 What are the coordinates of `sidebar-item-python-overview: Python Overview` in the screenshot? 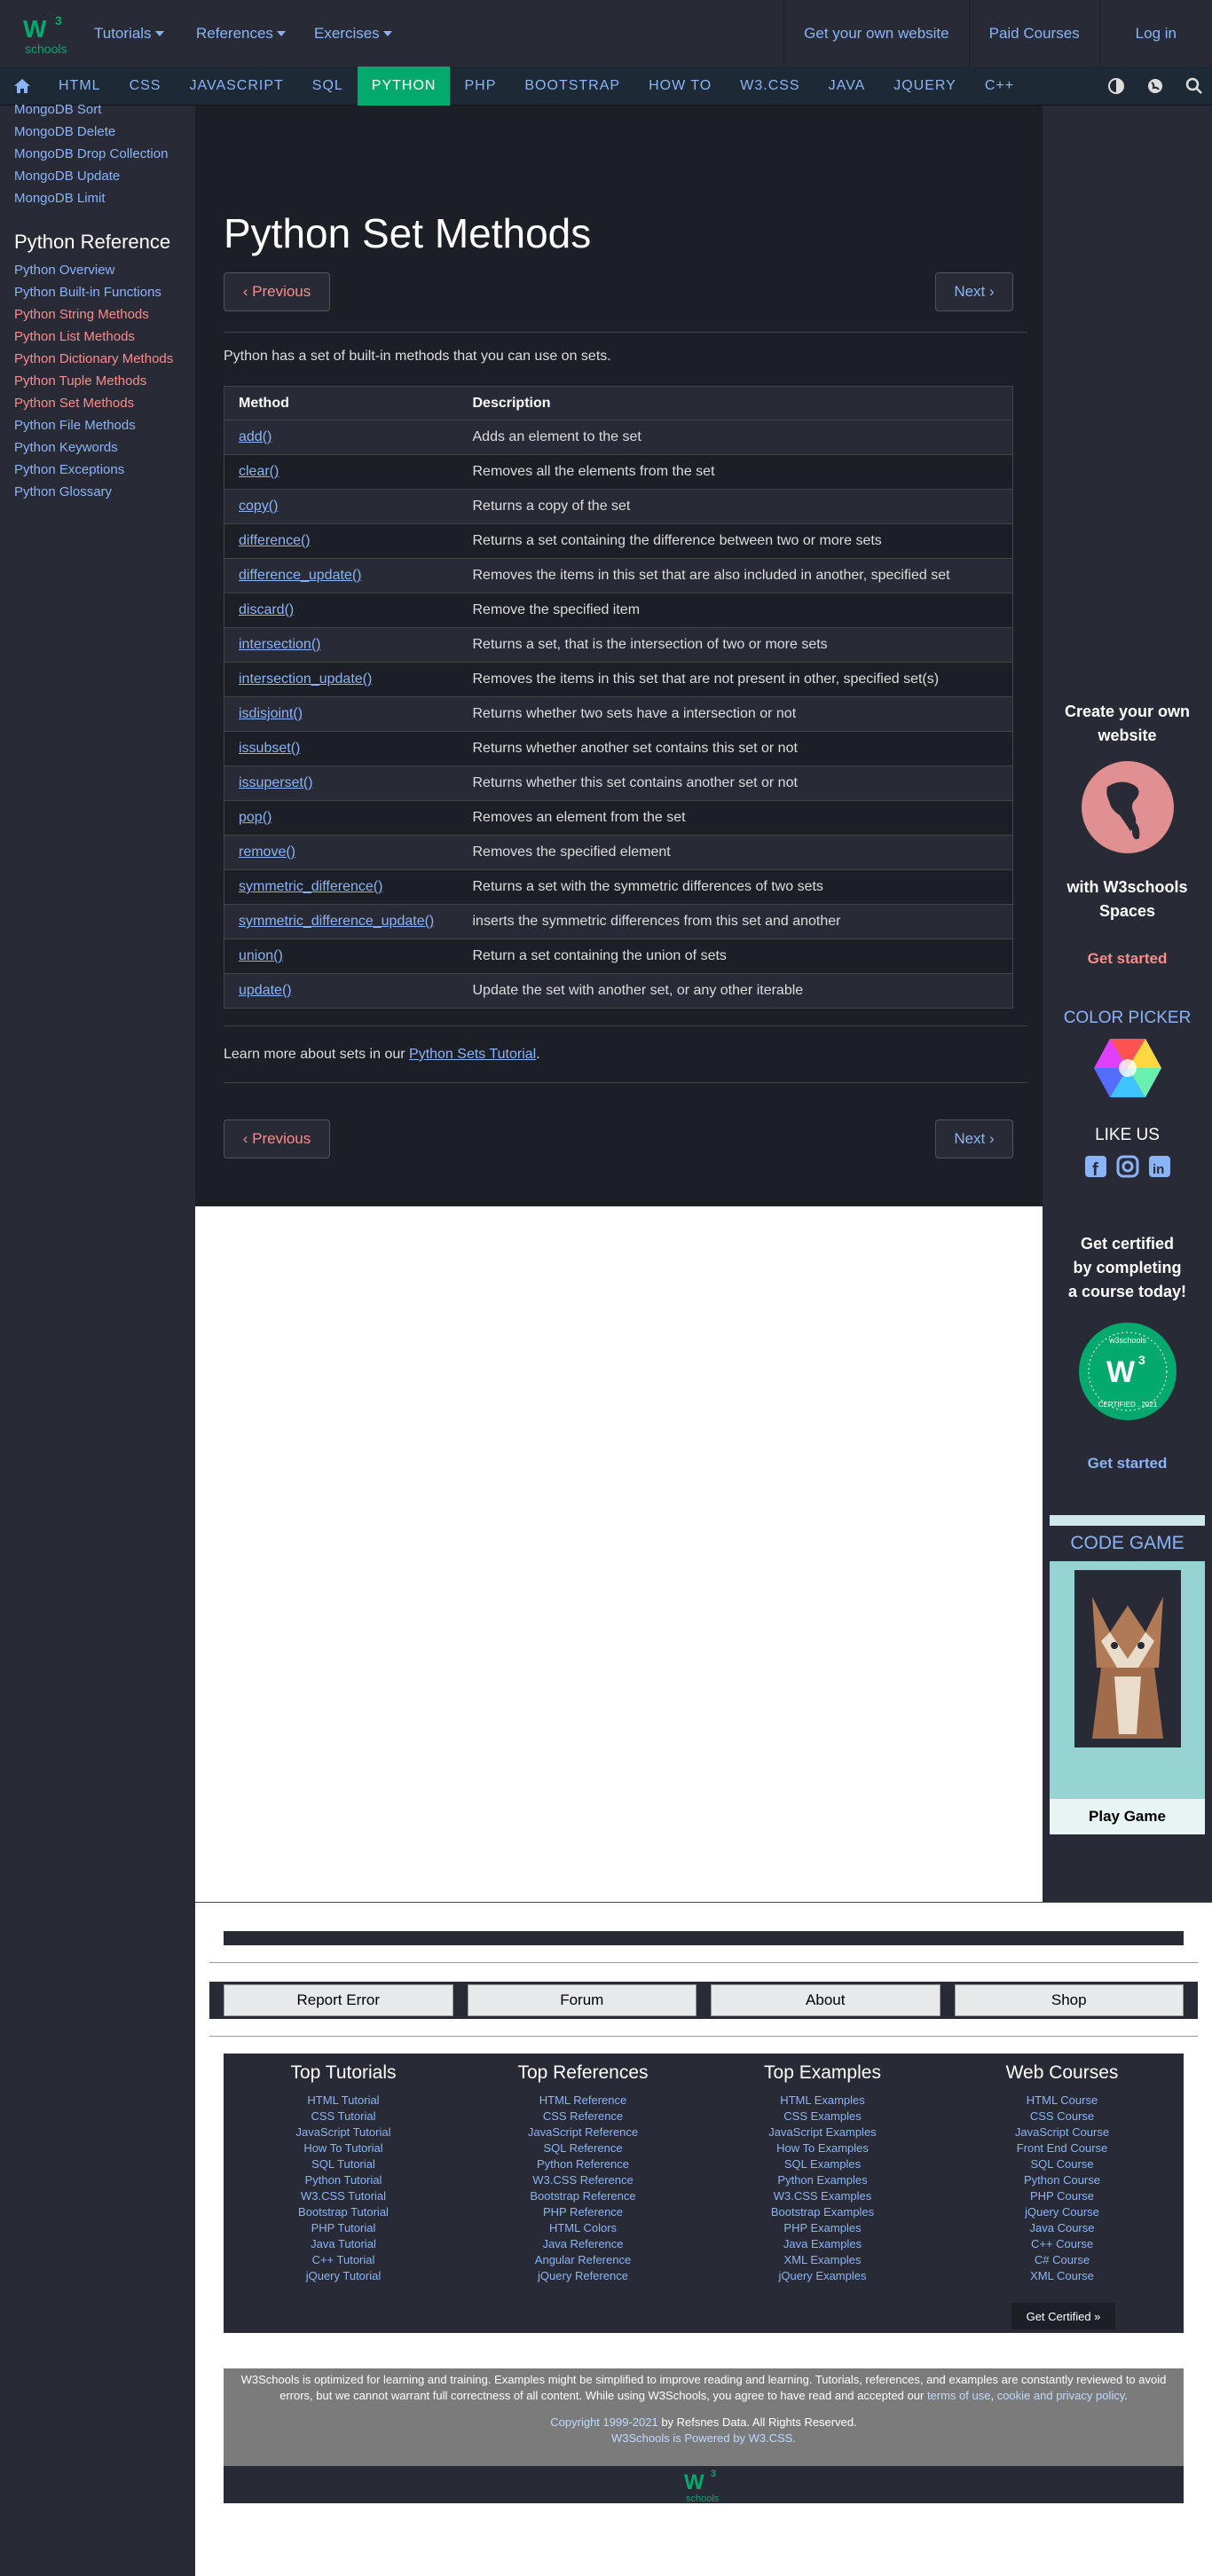 It's located at (97, 270).